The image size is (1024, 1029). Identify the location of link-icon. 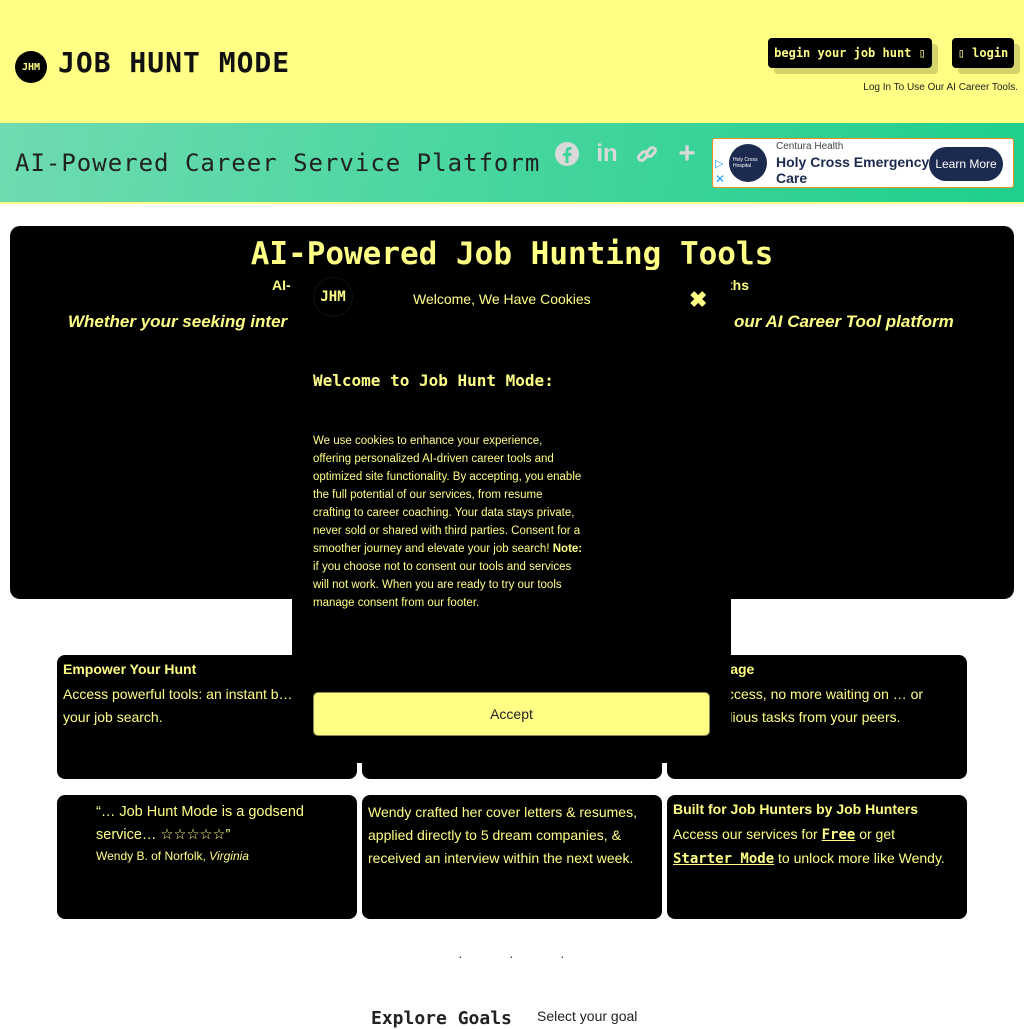
(647, 154).